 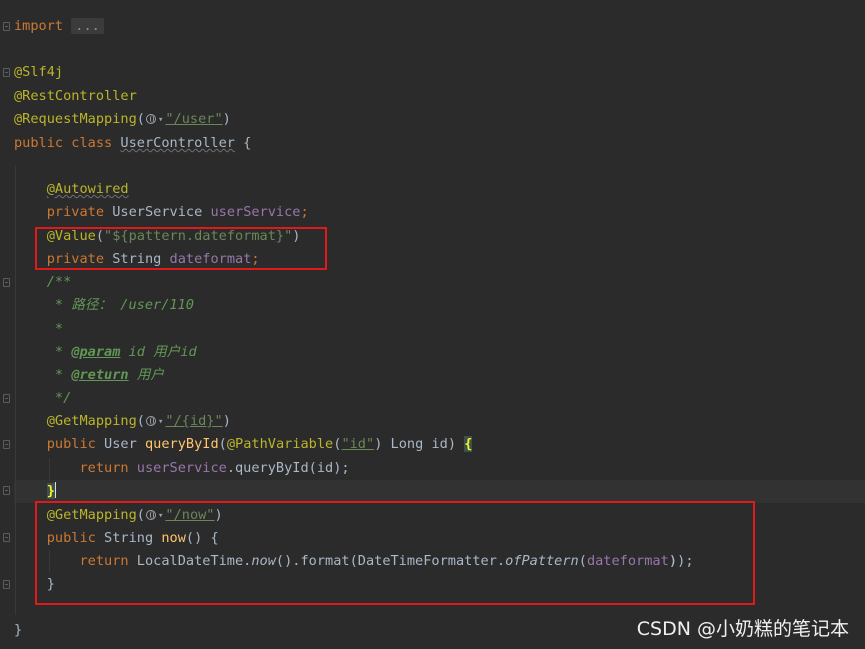 What do you see at coordinates (177, 212) in the screenshot?
I see `code-line-userservice-field: private UserService userService;` at bounding box center [177, 212].